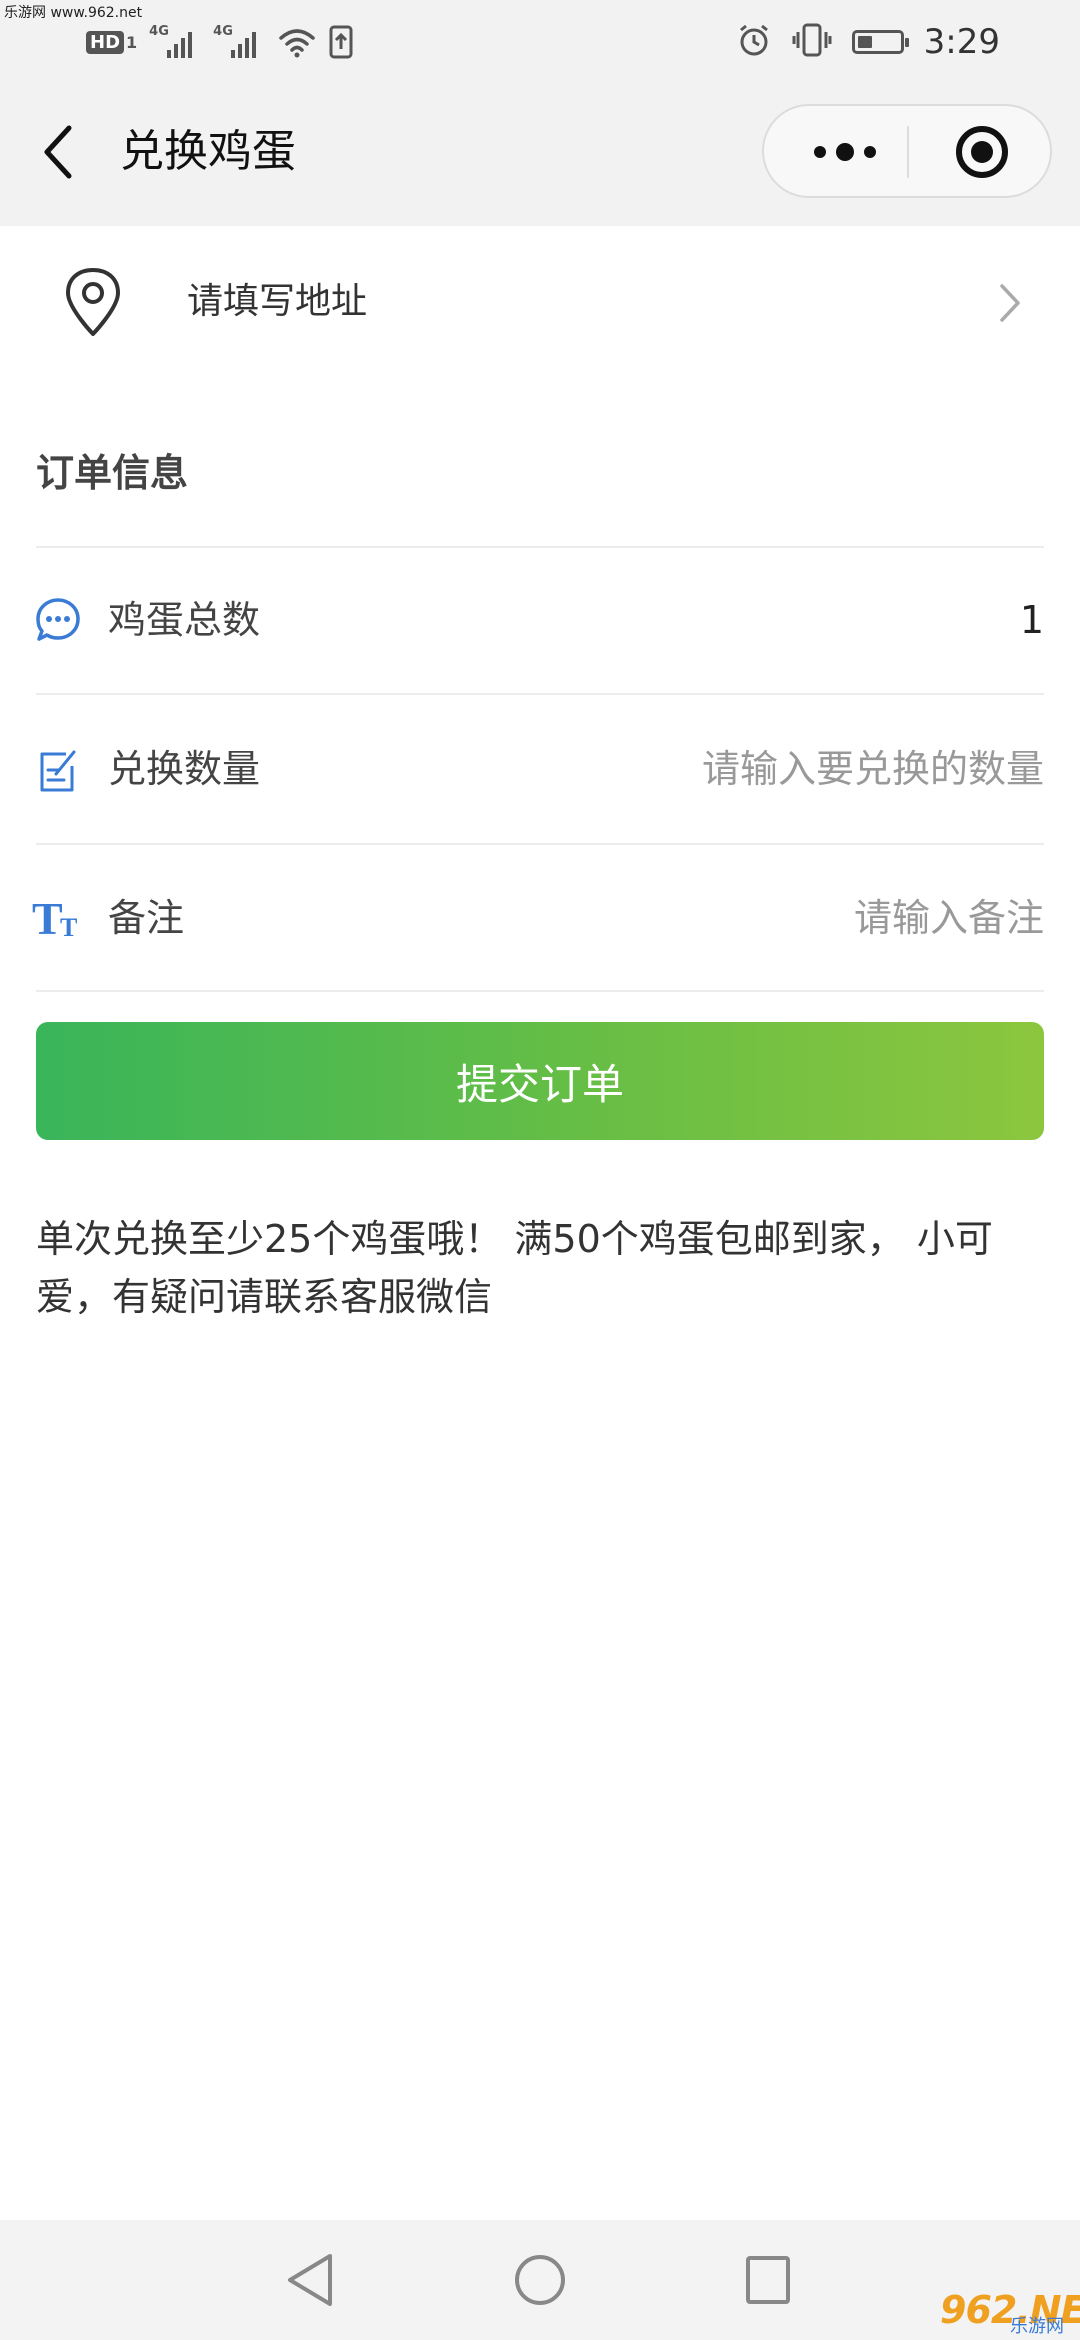 This screenshot has height=2340, width=1080. What do you see at coordinates (540, 2280) in the screenshot?
I see `nav-home-icon` at bounding box center [540, 2280].